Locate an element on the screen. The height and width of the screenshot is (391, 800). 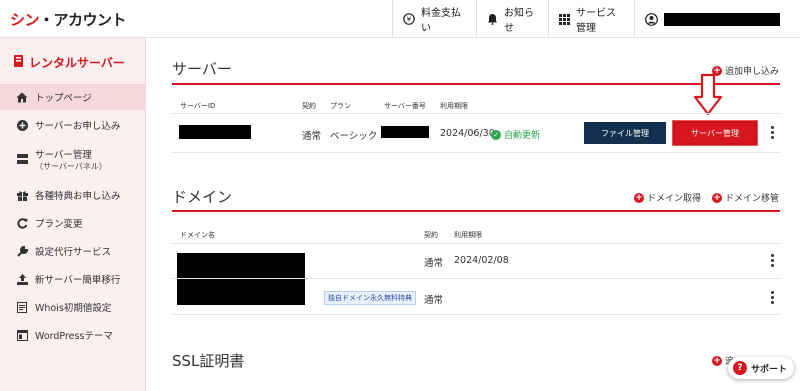
sidebar-item-label: WordPressテーマ is located at coordinates (74, 336).